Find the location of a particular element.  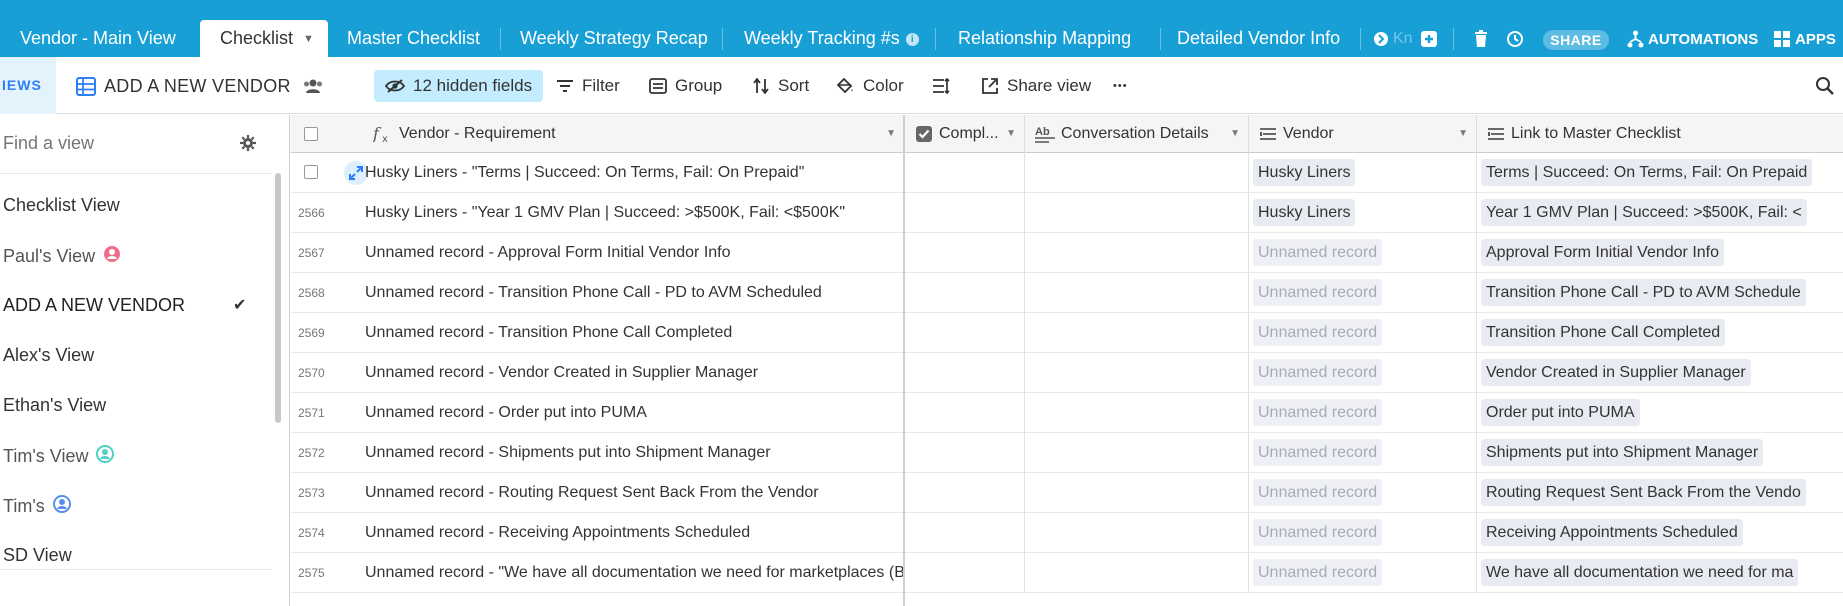

sidebar-scrollbar is located at coordinates (278, 298).